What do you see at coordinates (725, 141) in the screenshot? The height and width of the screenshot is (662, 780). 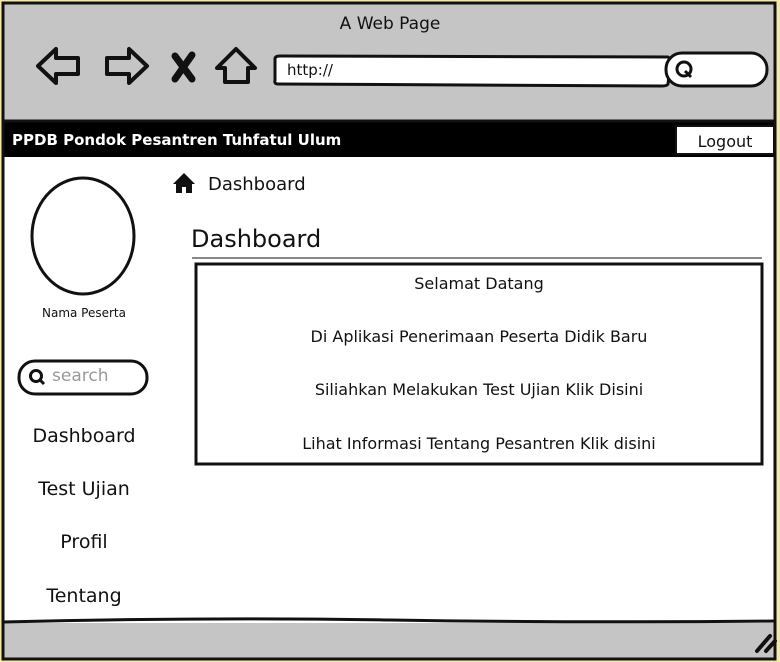 I see `logout-button: Logout` at bounding box center [725, 141].